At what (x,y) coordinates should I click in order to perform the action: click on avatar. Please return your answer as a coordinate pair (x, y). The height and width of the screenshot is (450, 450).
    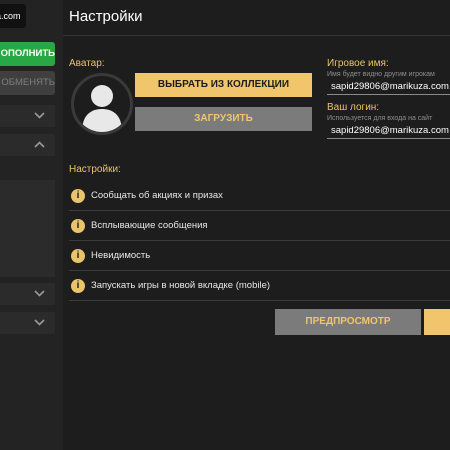
    Looking at the image, I should click on (102, 104).